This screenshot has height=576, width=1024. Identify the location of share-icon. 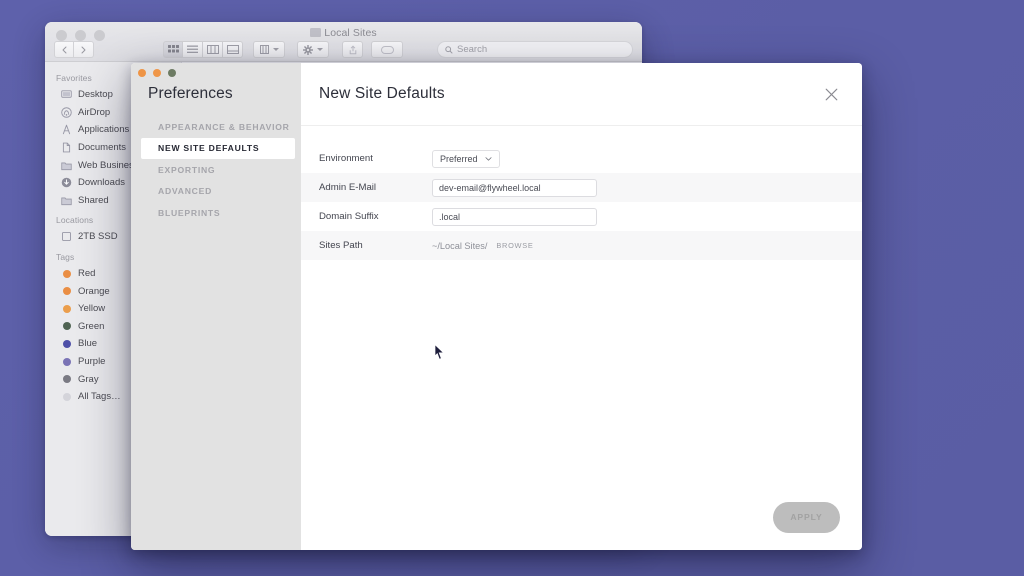
(352, 49).